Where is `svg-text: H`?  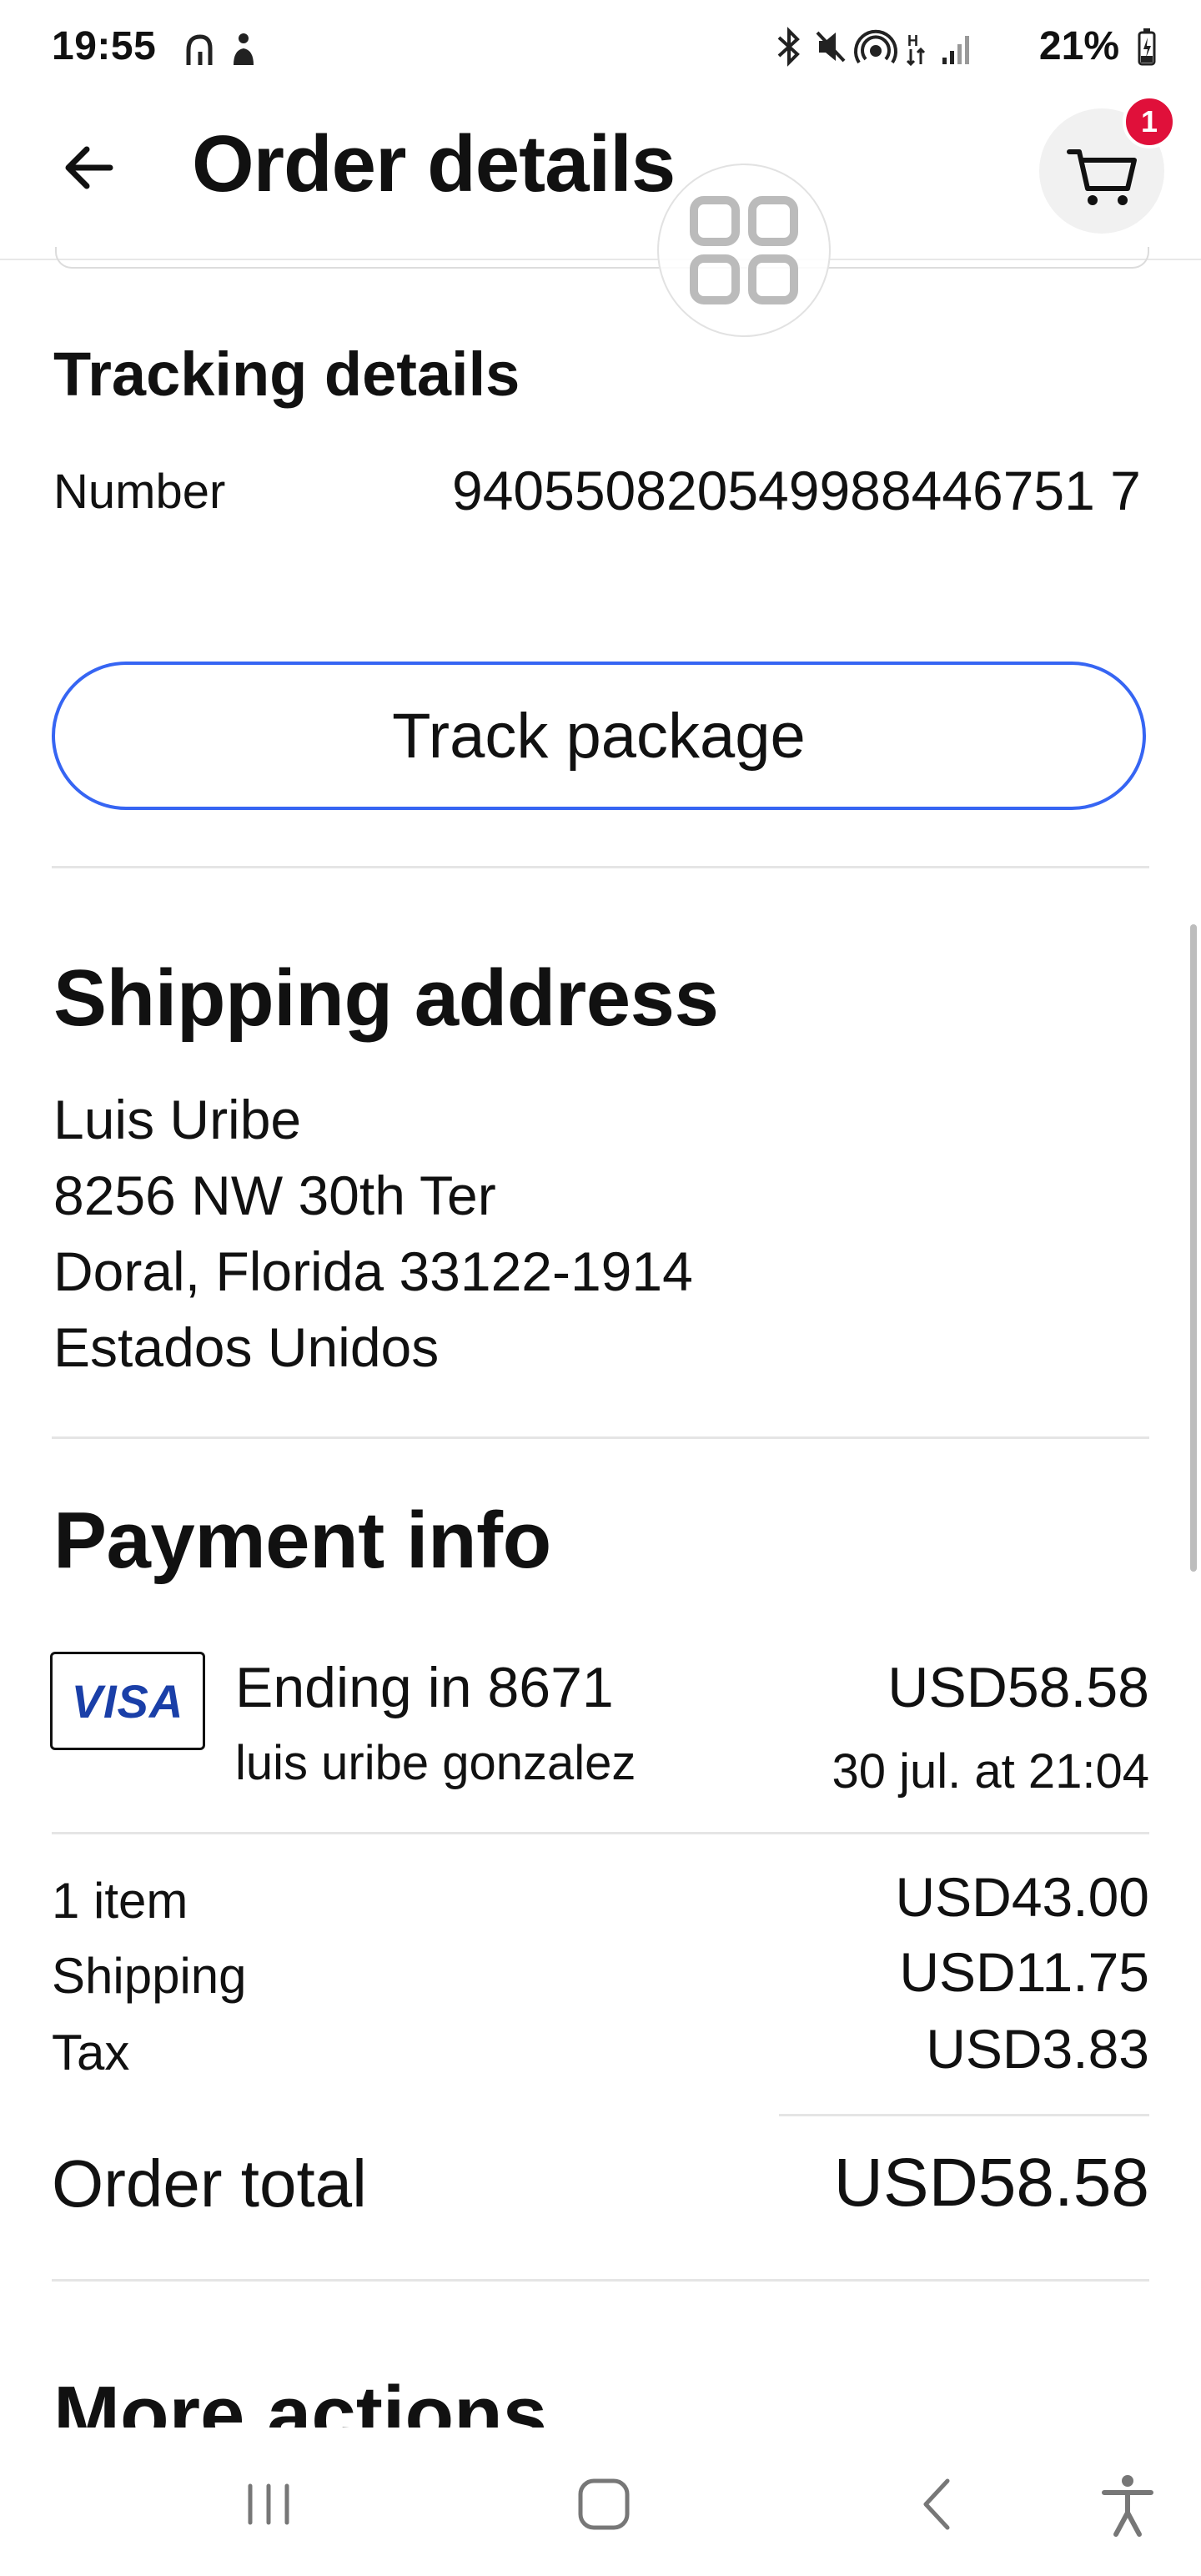
svg-text: H is located at coordinates (913, 41).